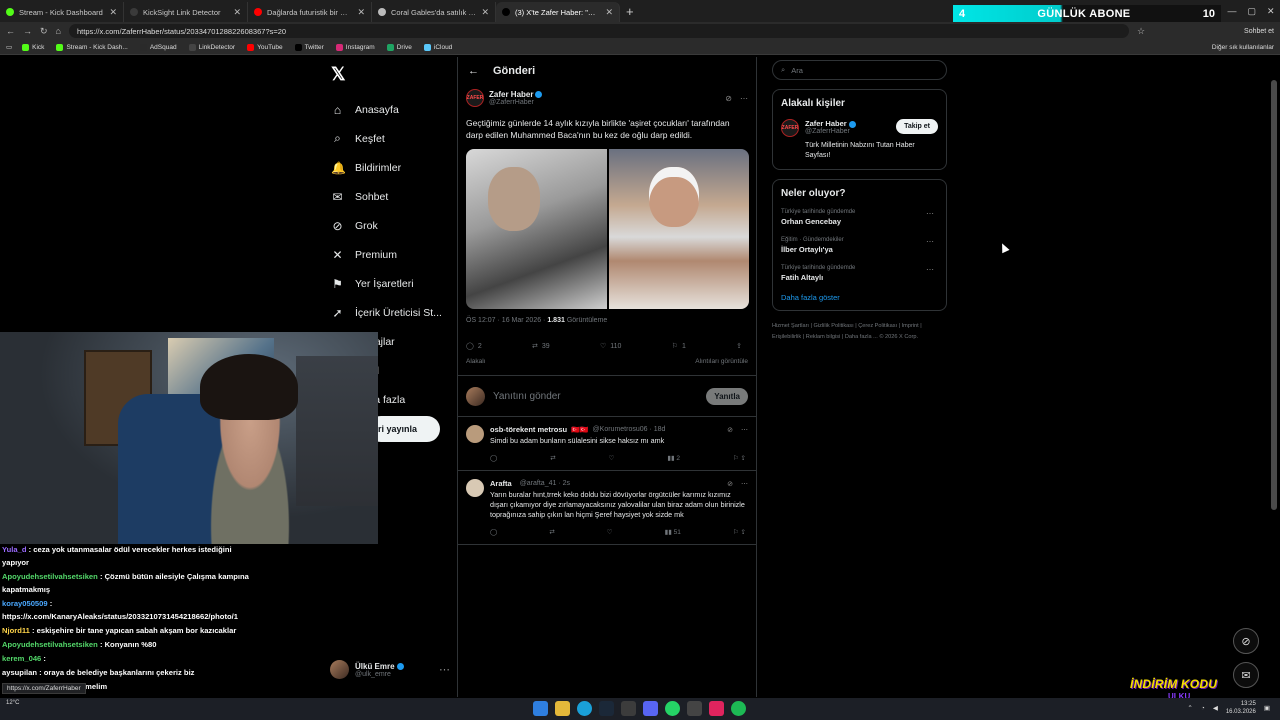 The height and width of the screenshot is (720, 1280). Describe the element at coordinates (541, 346) in the screenshot. I see `repost-action: ⇄ 39` at that location.